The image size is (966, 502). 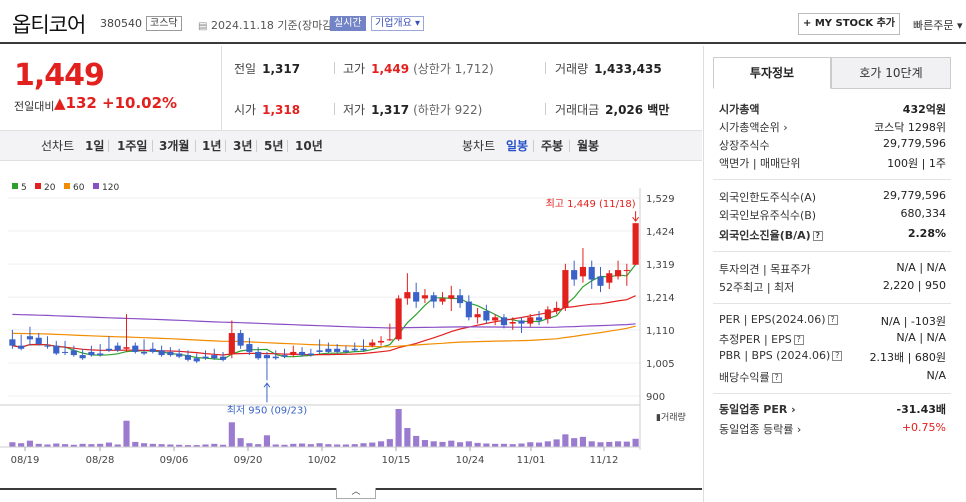 I want to click on expand-chart-button: ︿, so click(x=356, y=493).